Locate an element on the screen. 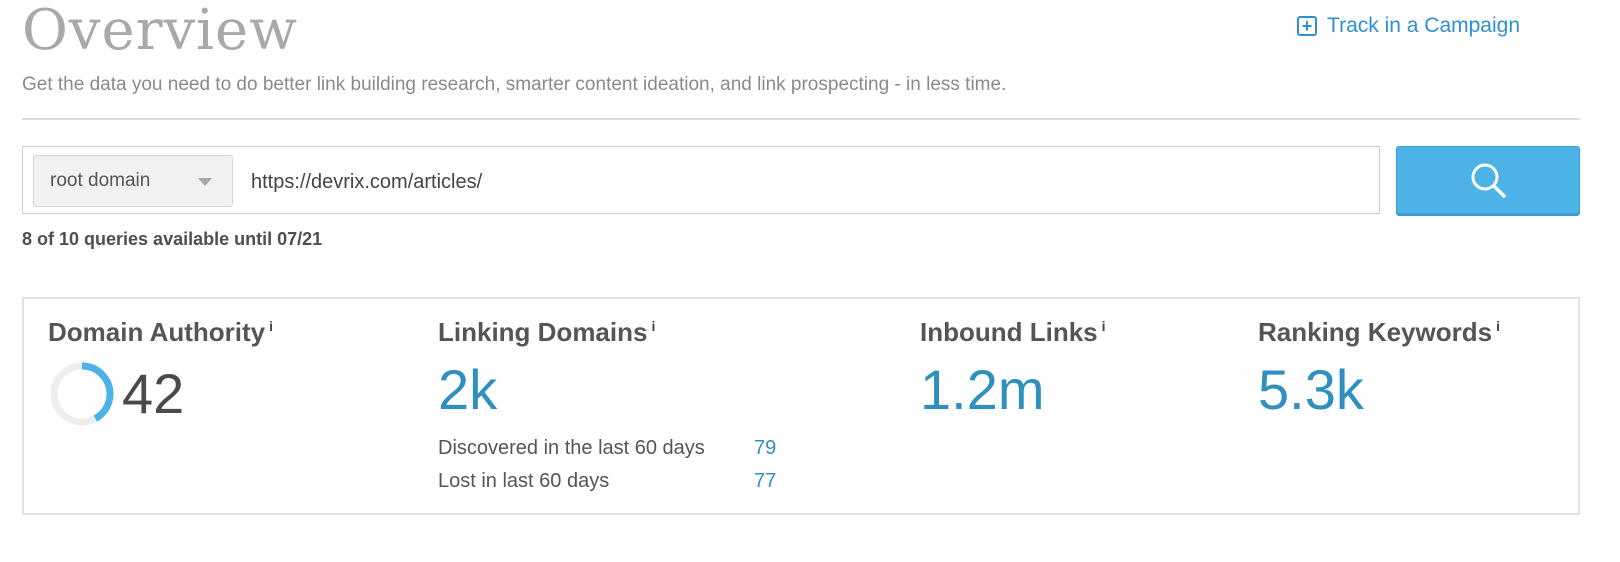 This screenshot has height=562, width=1620. domain-authority-value: 42 is located at coordinates (153, 393).